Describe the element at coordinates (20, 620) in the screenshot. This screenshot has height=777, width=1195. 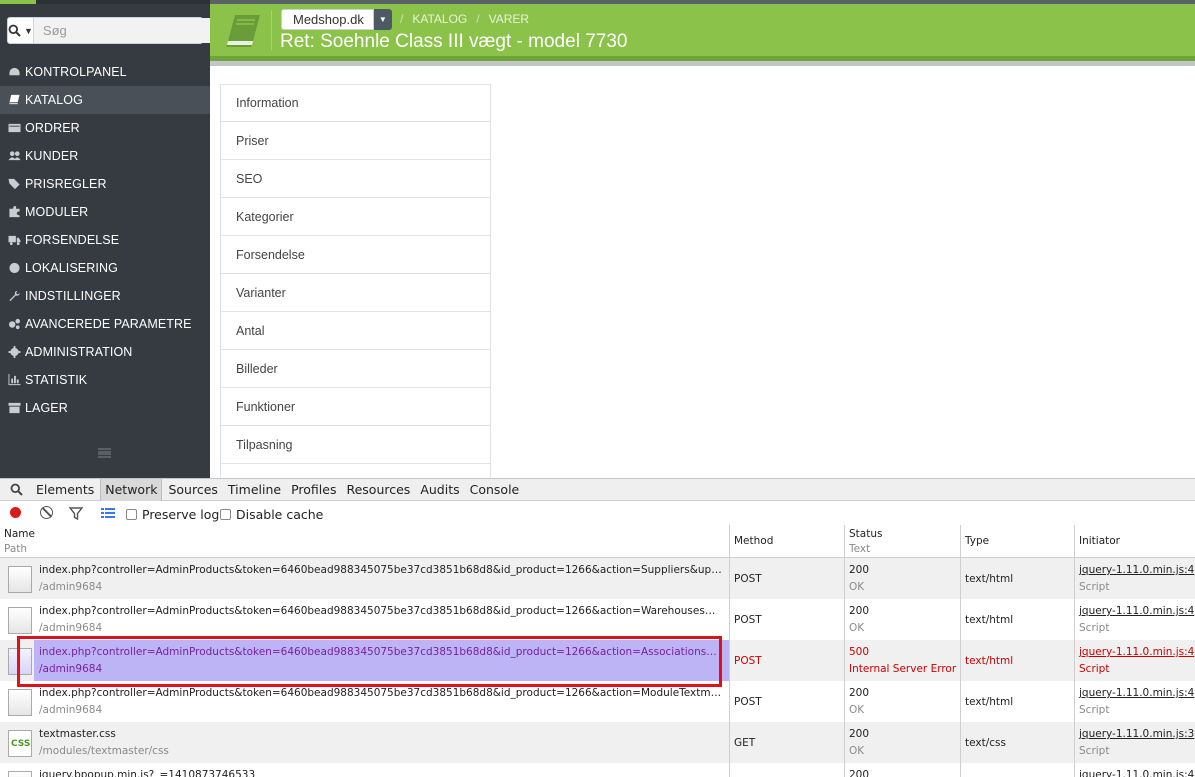
I see `document-file-icon` at that location.